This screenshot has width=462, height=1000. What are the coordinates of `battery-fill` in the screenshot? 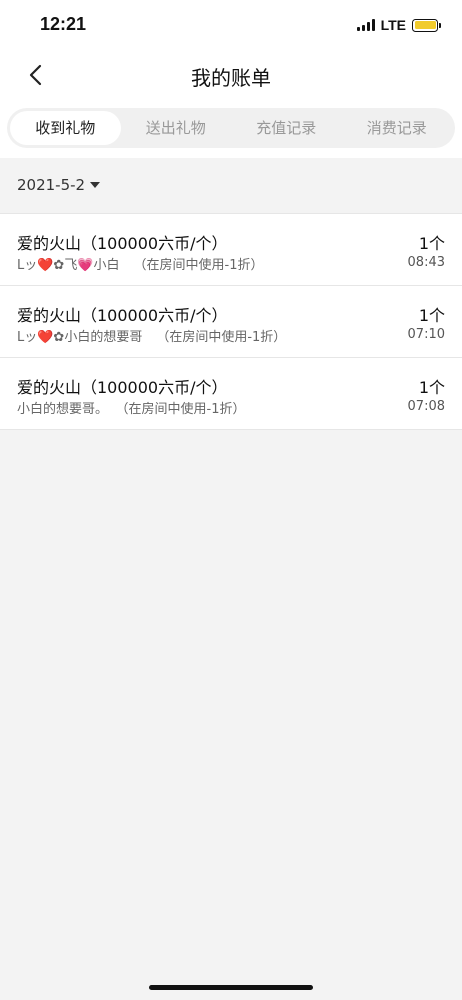 It's located at (425, 25).